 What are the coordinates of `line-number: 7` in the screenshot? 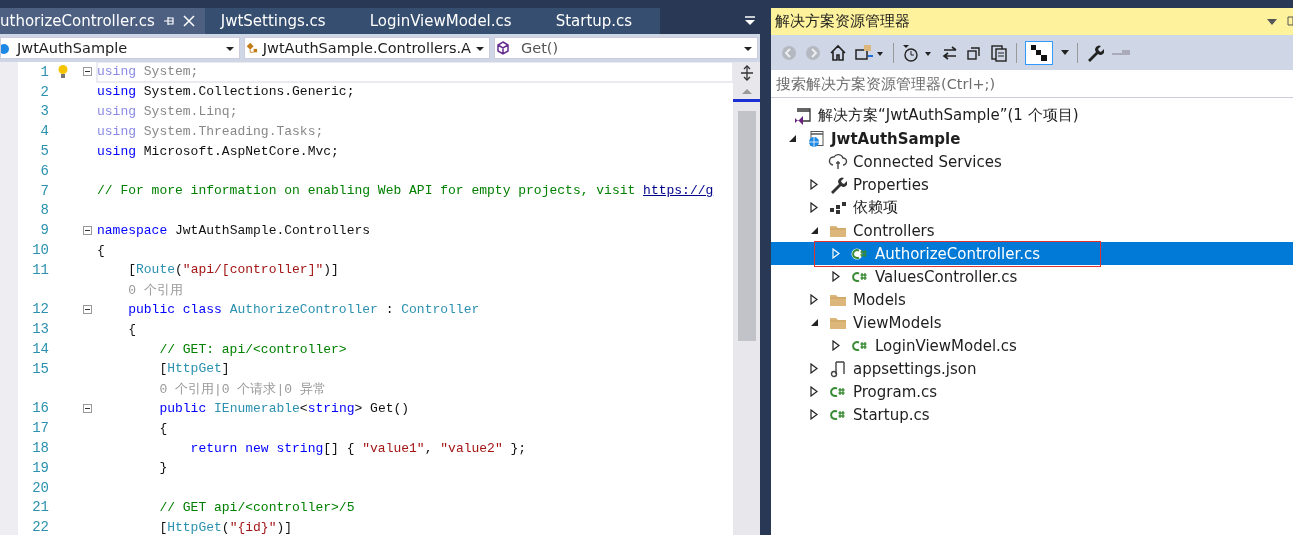 It's located at (44, 190).